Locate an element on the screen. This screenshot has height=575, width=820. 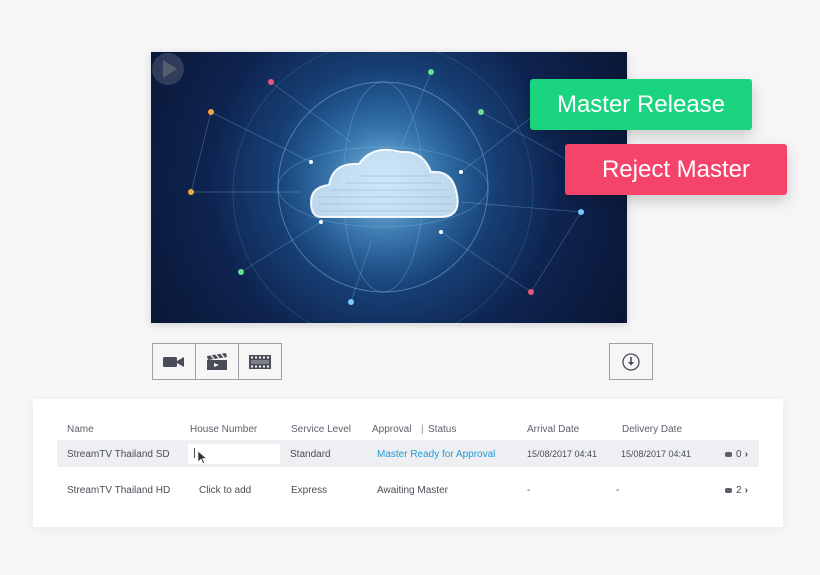
clapperboard-icon is located at coordinates (217, 361).